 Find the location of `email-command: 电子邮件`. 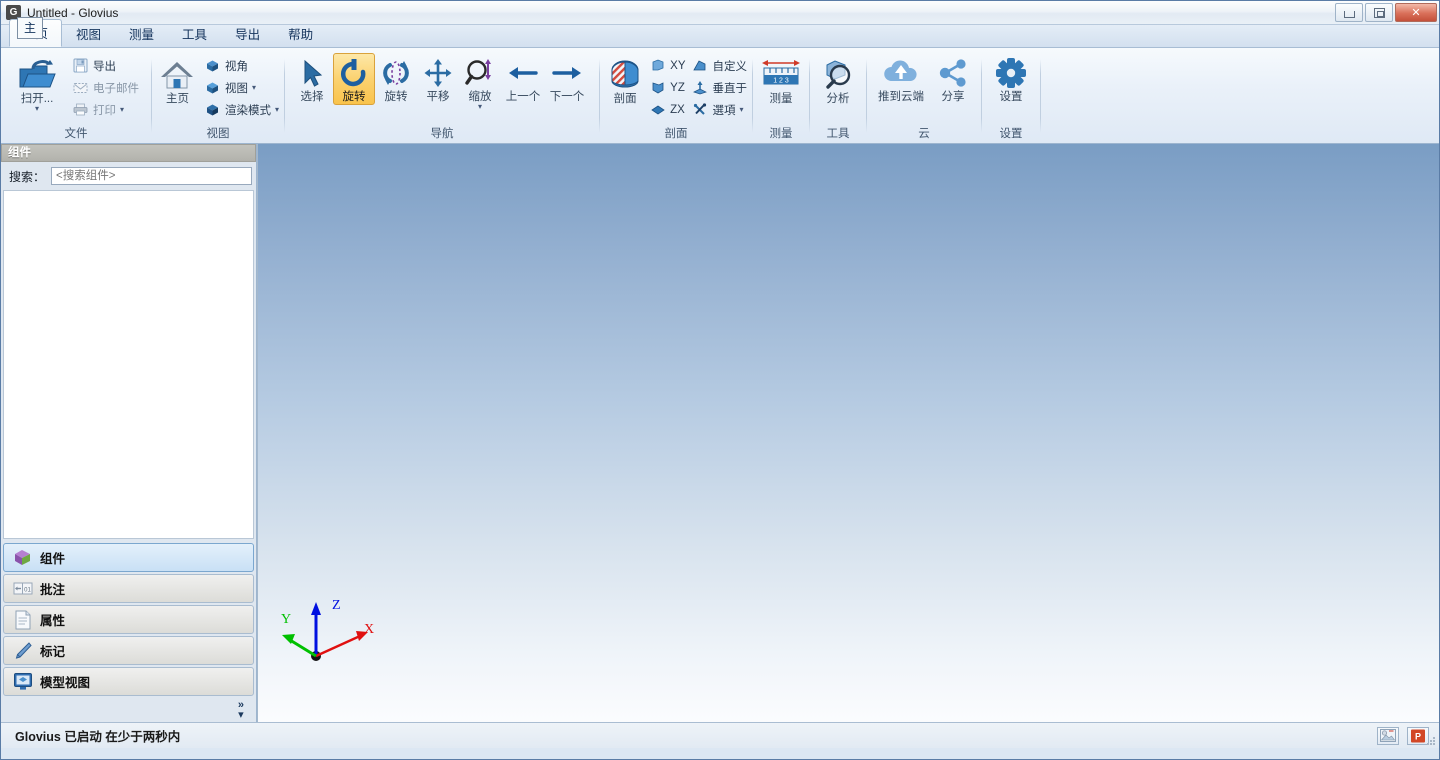

email-command: 电子邮件 is located at coordinates (105, 87).